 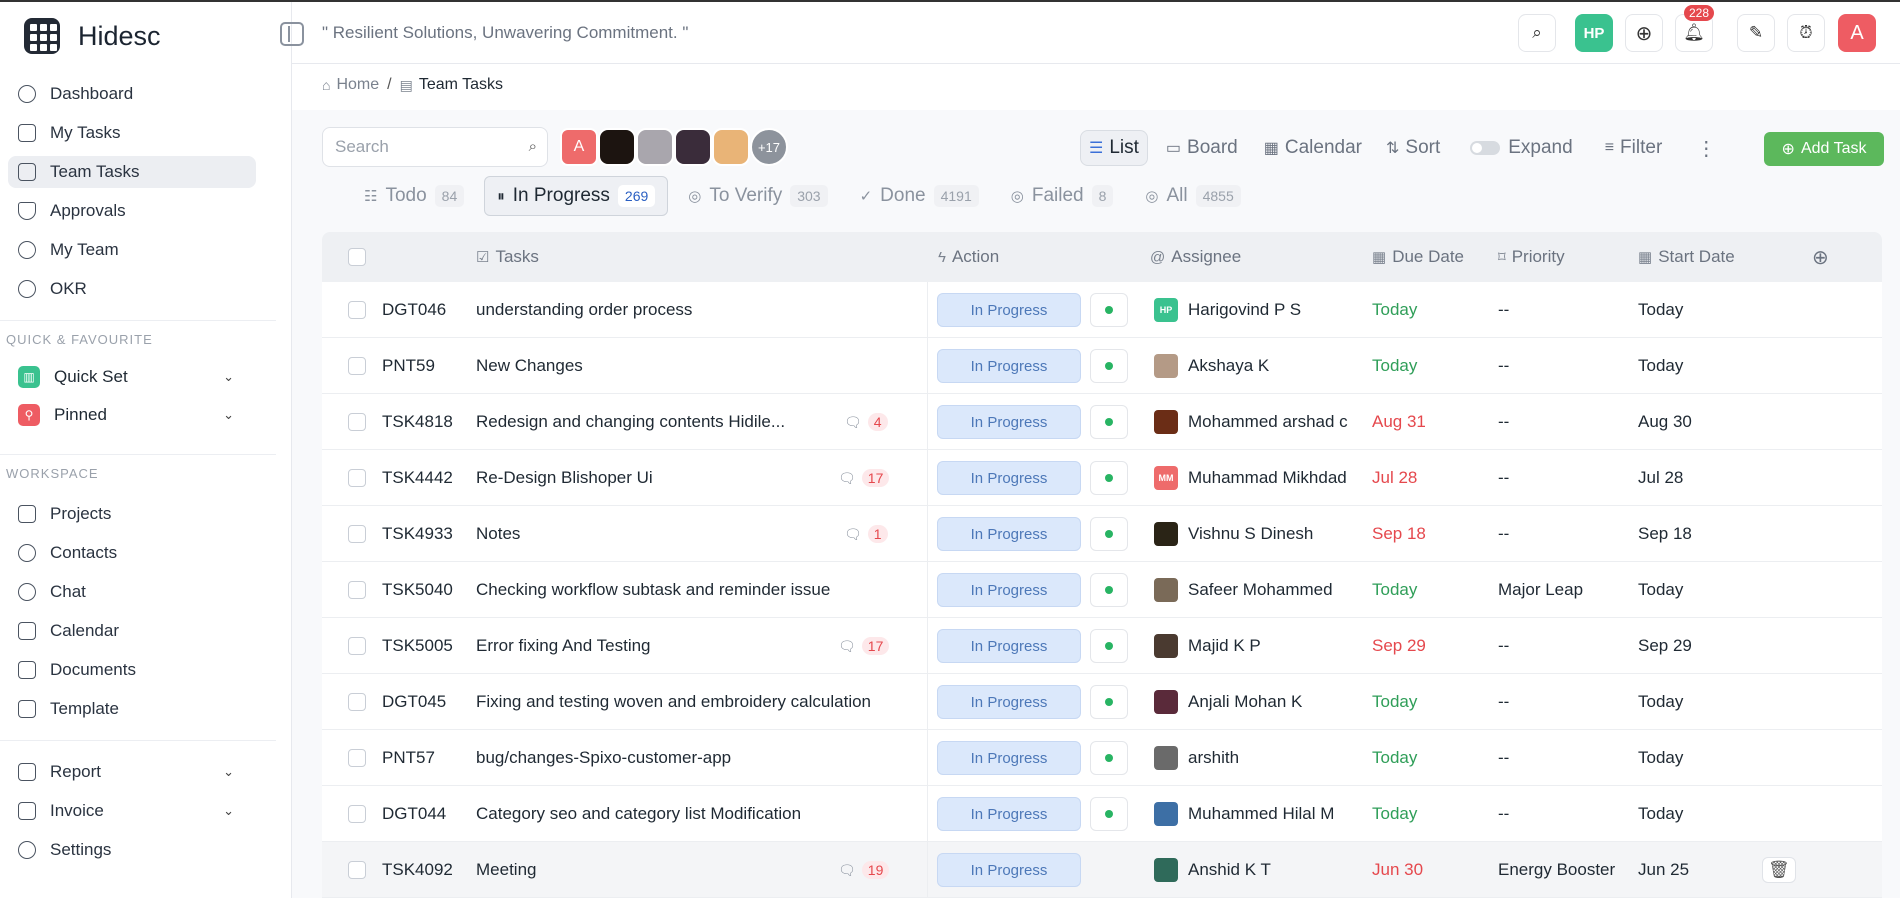 I want to click on search-input: Search ⌕, so click(x=435, y=147).